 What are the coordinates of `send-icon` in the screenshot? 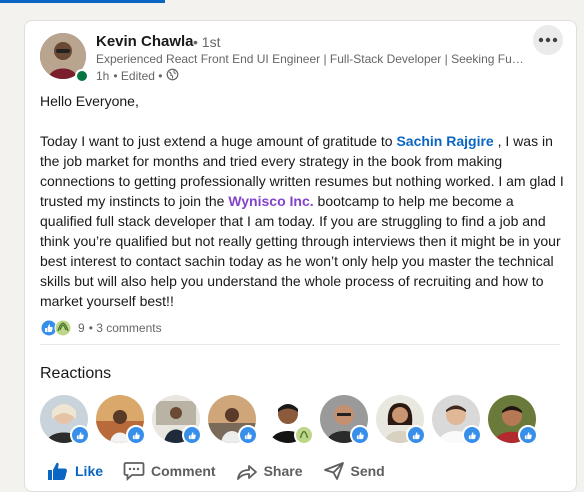 It's located at (333, 471).